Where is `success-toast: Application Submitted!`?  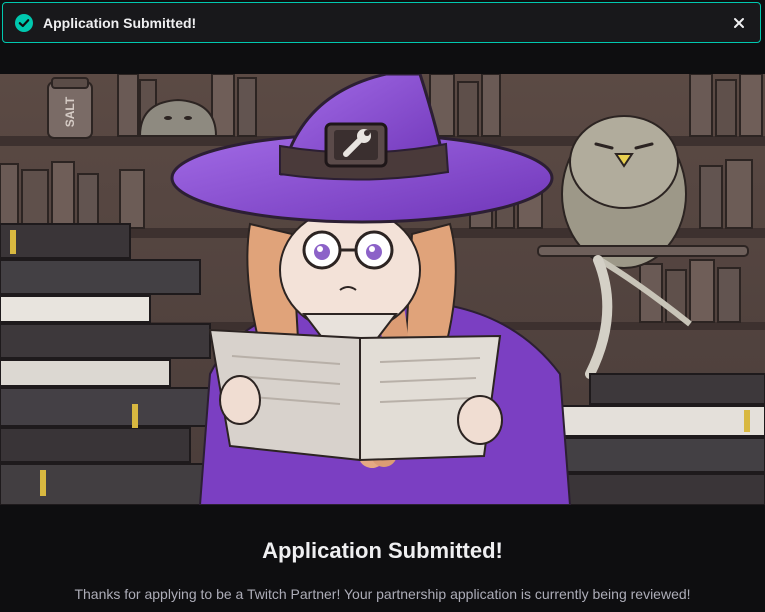
success-toast: Application Submitted! is located at coordinates (381, 22).